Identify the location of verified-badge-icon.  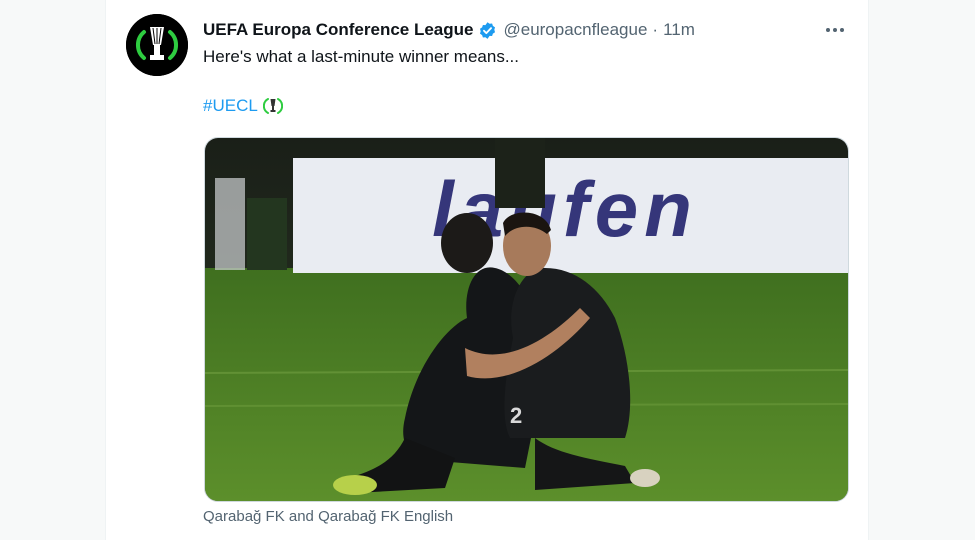
(487, 30).